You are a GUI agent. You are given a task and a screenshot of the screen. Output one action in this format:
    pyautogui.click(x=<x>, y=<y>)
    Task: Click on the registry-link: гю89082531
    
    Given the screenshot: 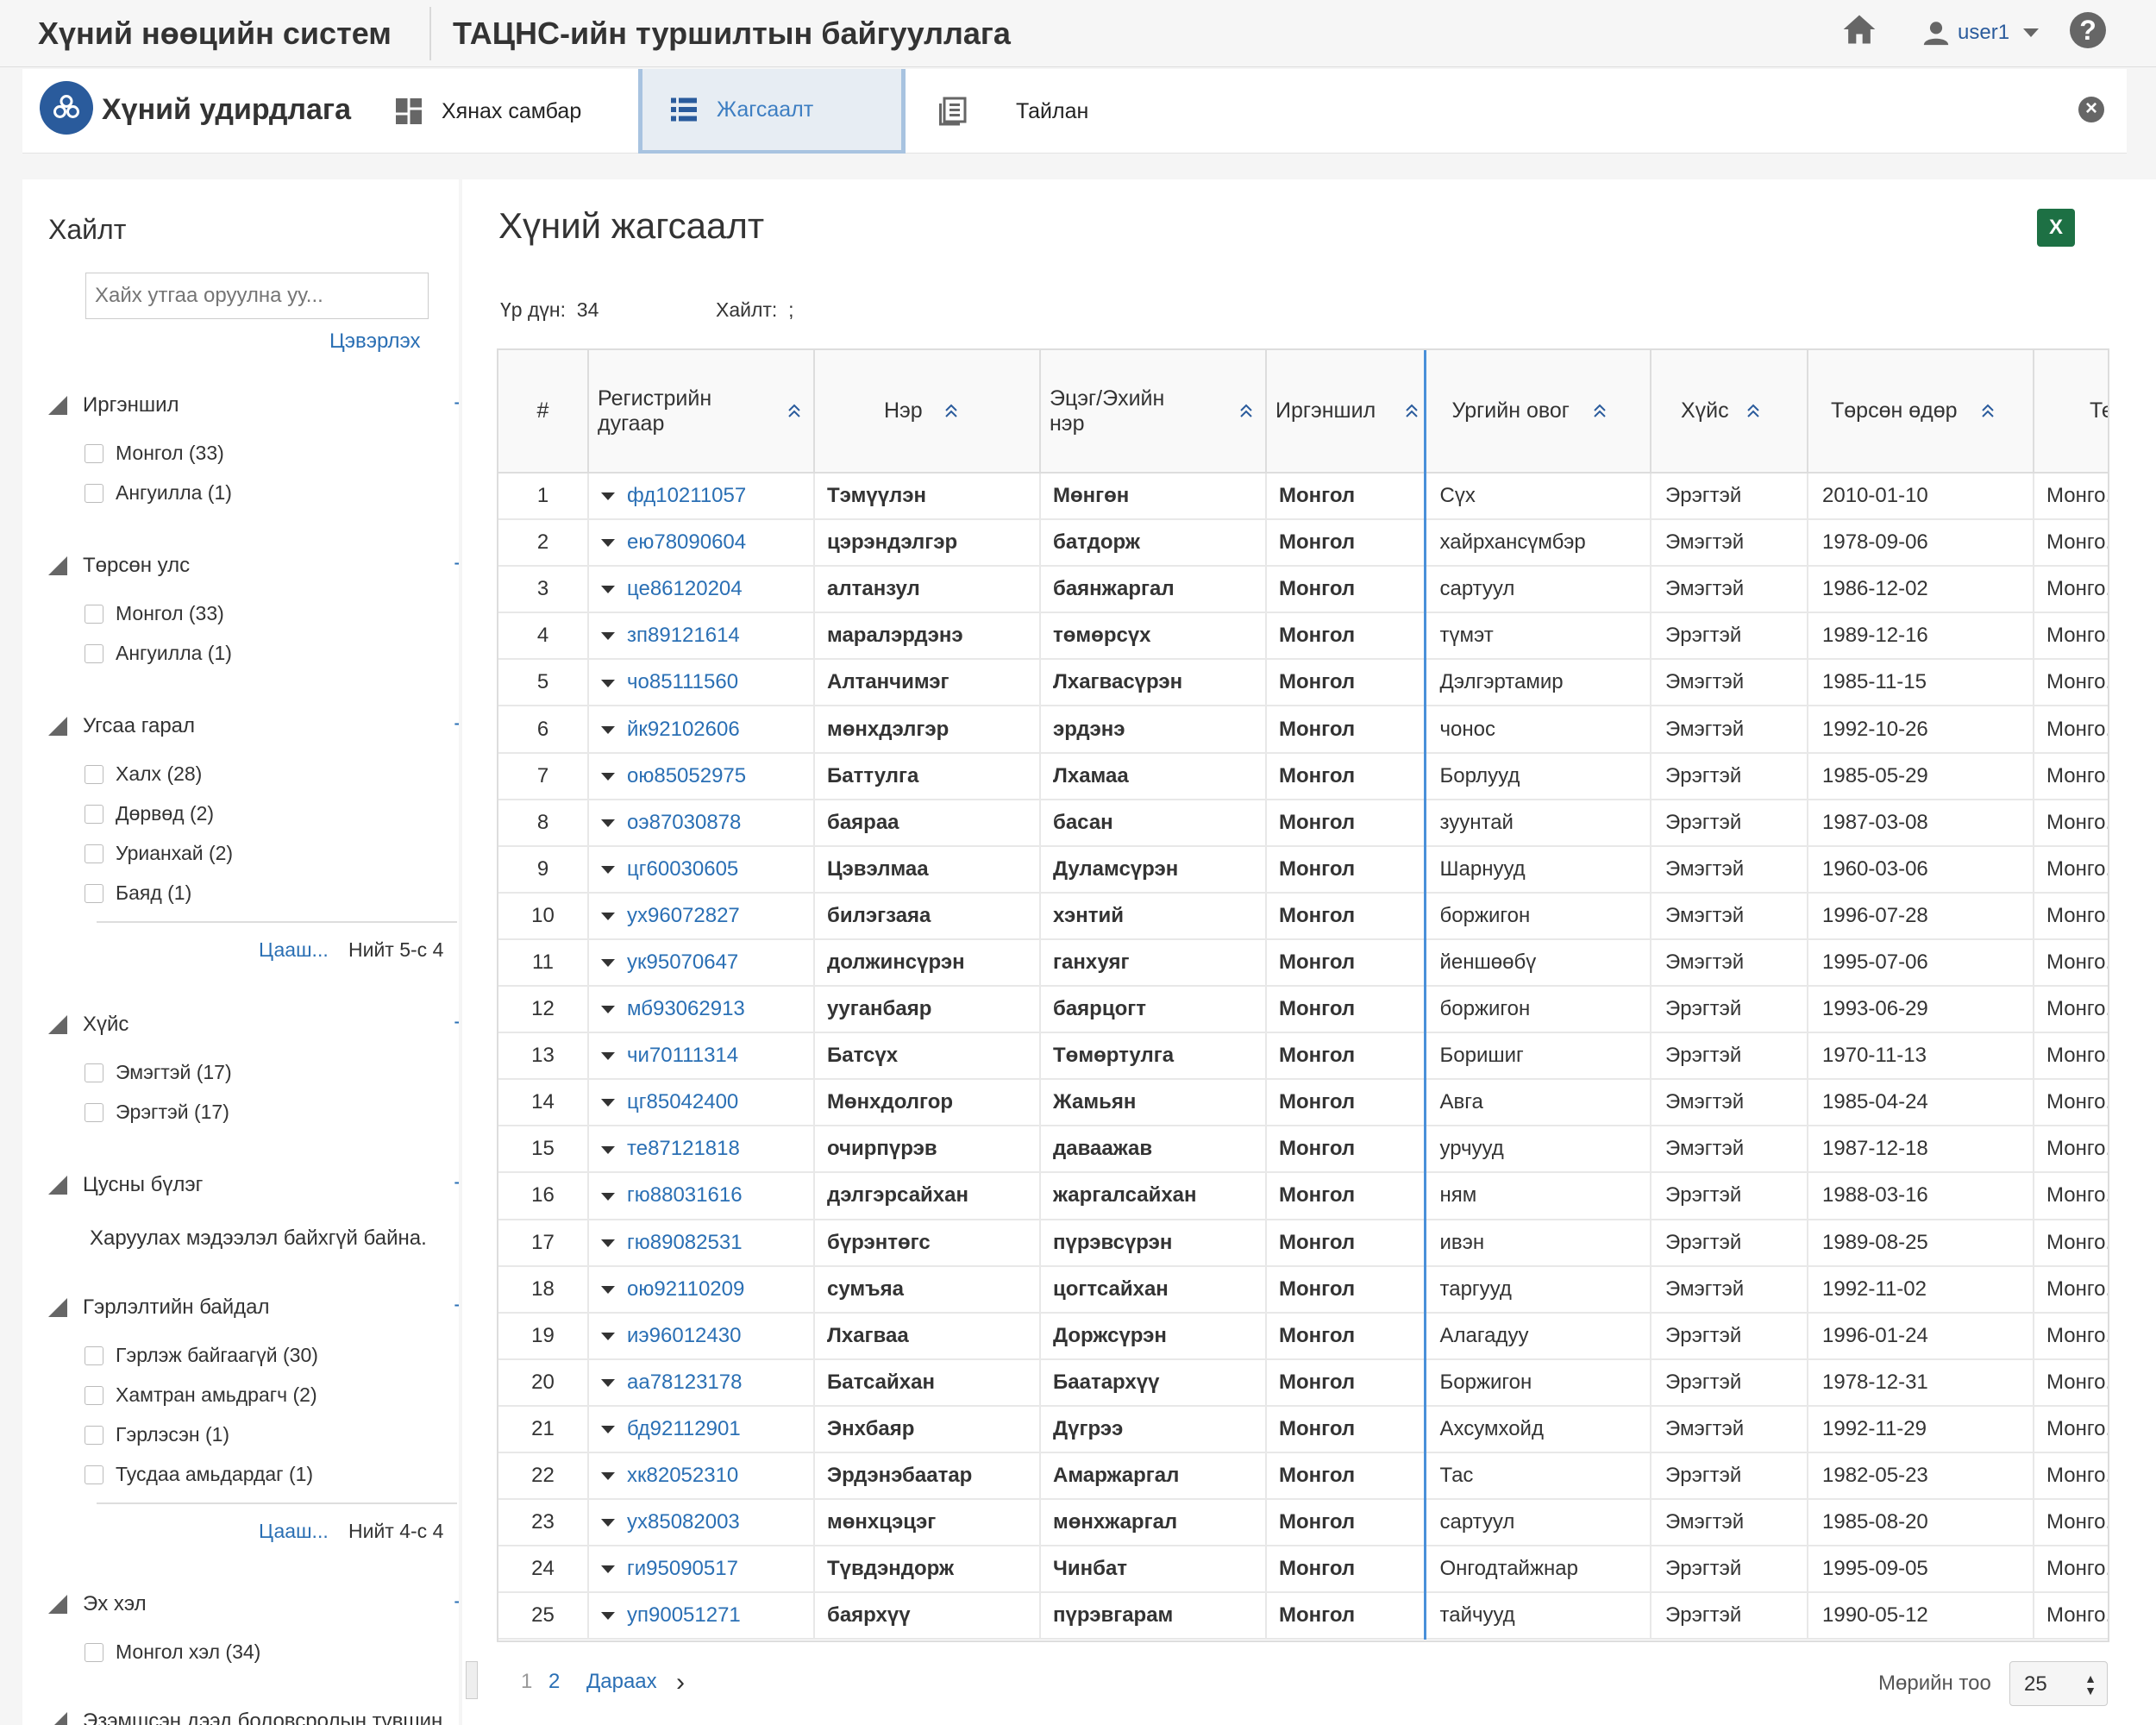 What is the action you would take?
    pyautogui.click(x=685, y=1242)
    